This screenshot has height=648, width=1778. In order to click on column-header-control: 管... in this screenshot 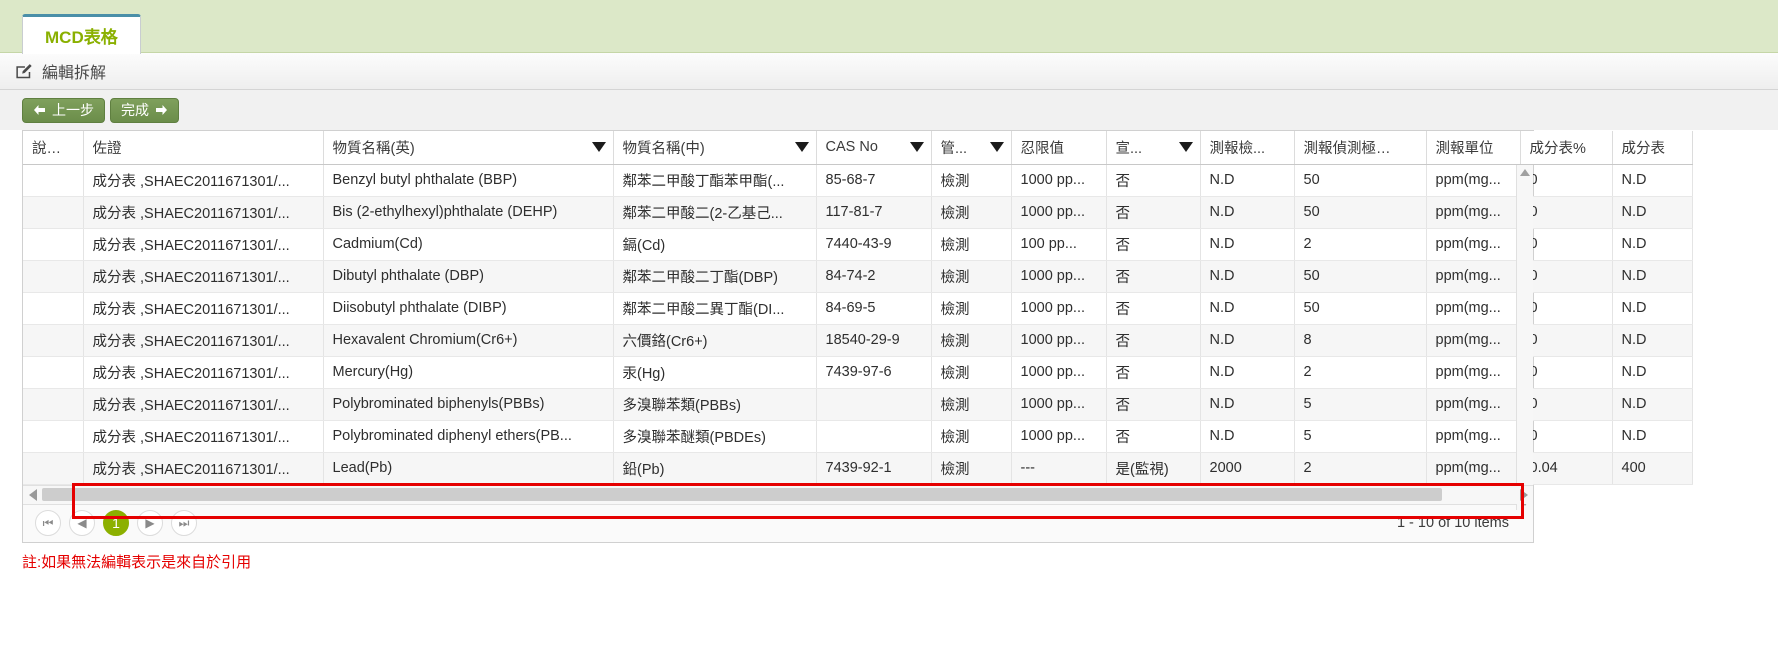, I will do `click(971, 148)`.